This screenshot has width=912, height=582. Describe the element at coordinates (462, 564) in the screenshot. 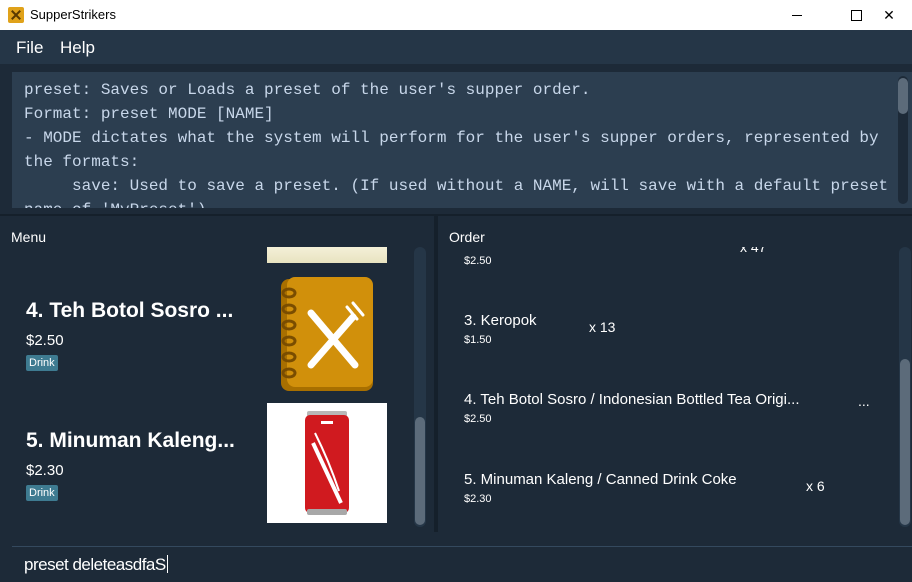

I see `command-box: preset deleteasdfaS` at that location.